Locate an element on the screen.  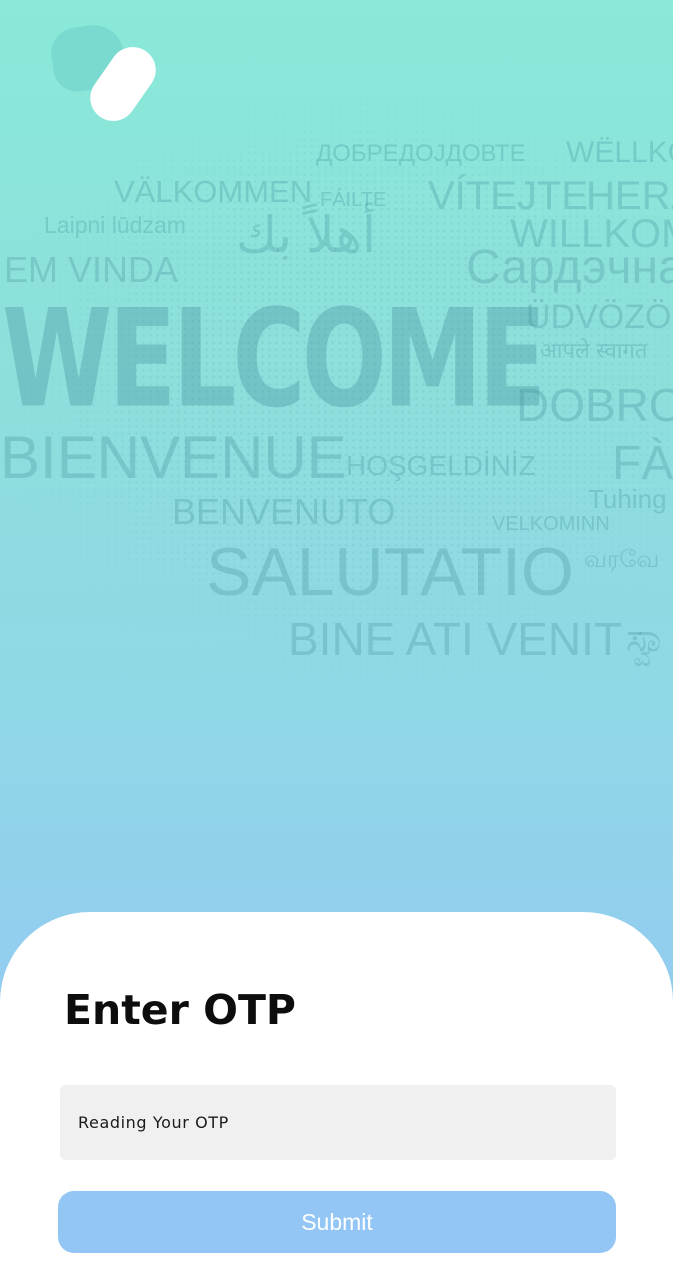
welcome-word: أهلاً بك is located at coordinates (306, 235).